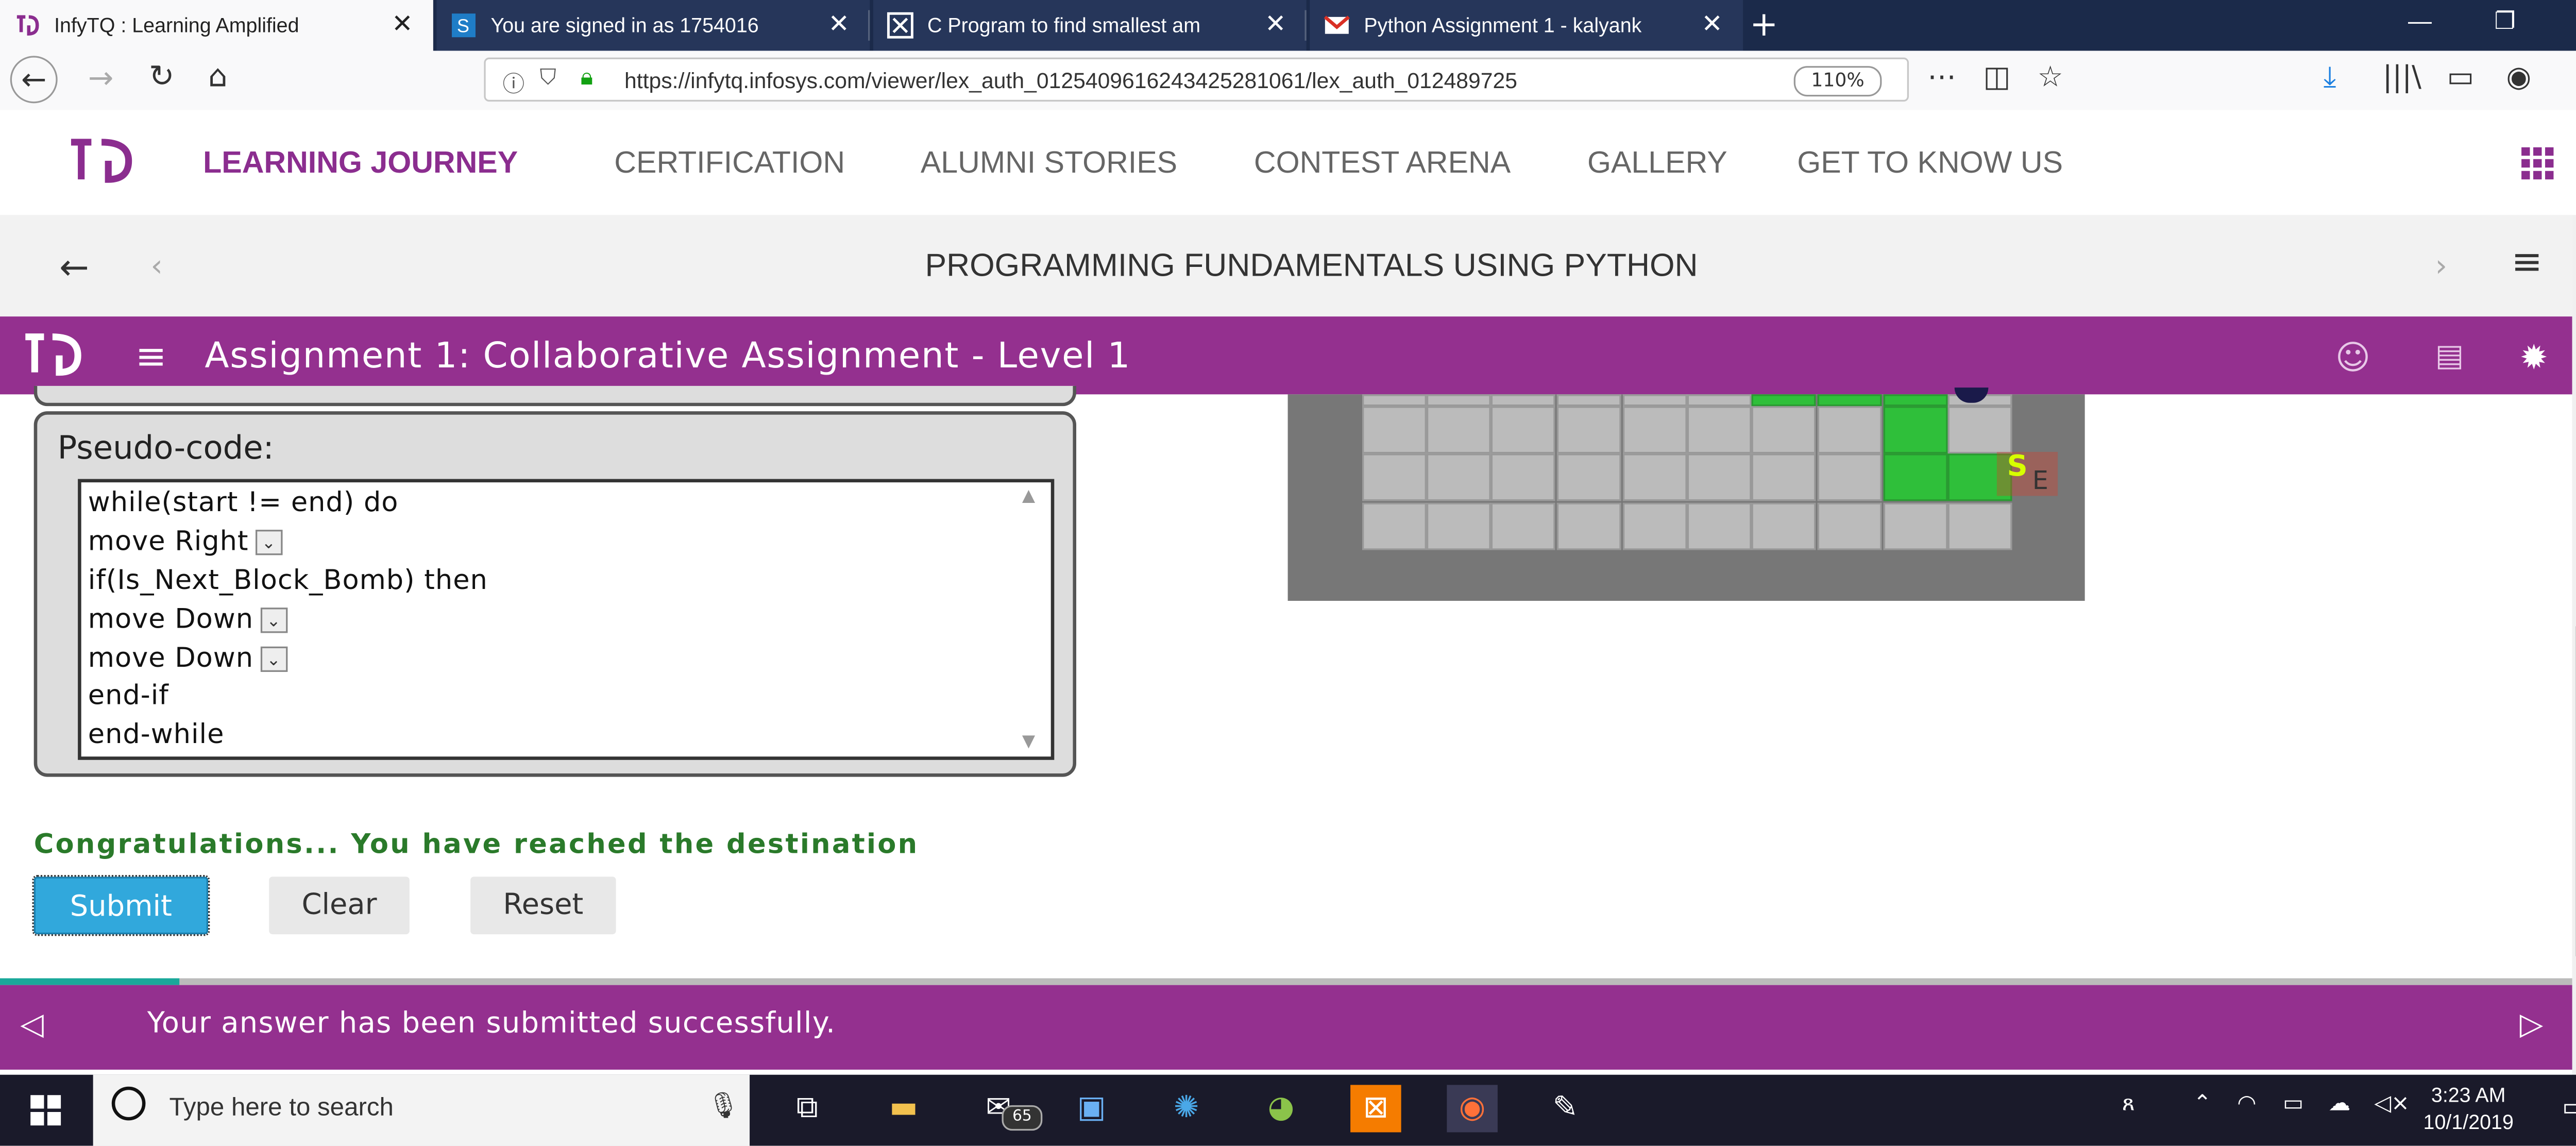 Image resolution: width=2576 pixels, height=1146 pixels. I want to click on download-icon: ⤓, so click(2330, 78).